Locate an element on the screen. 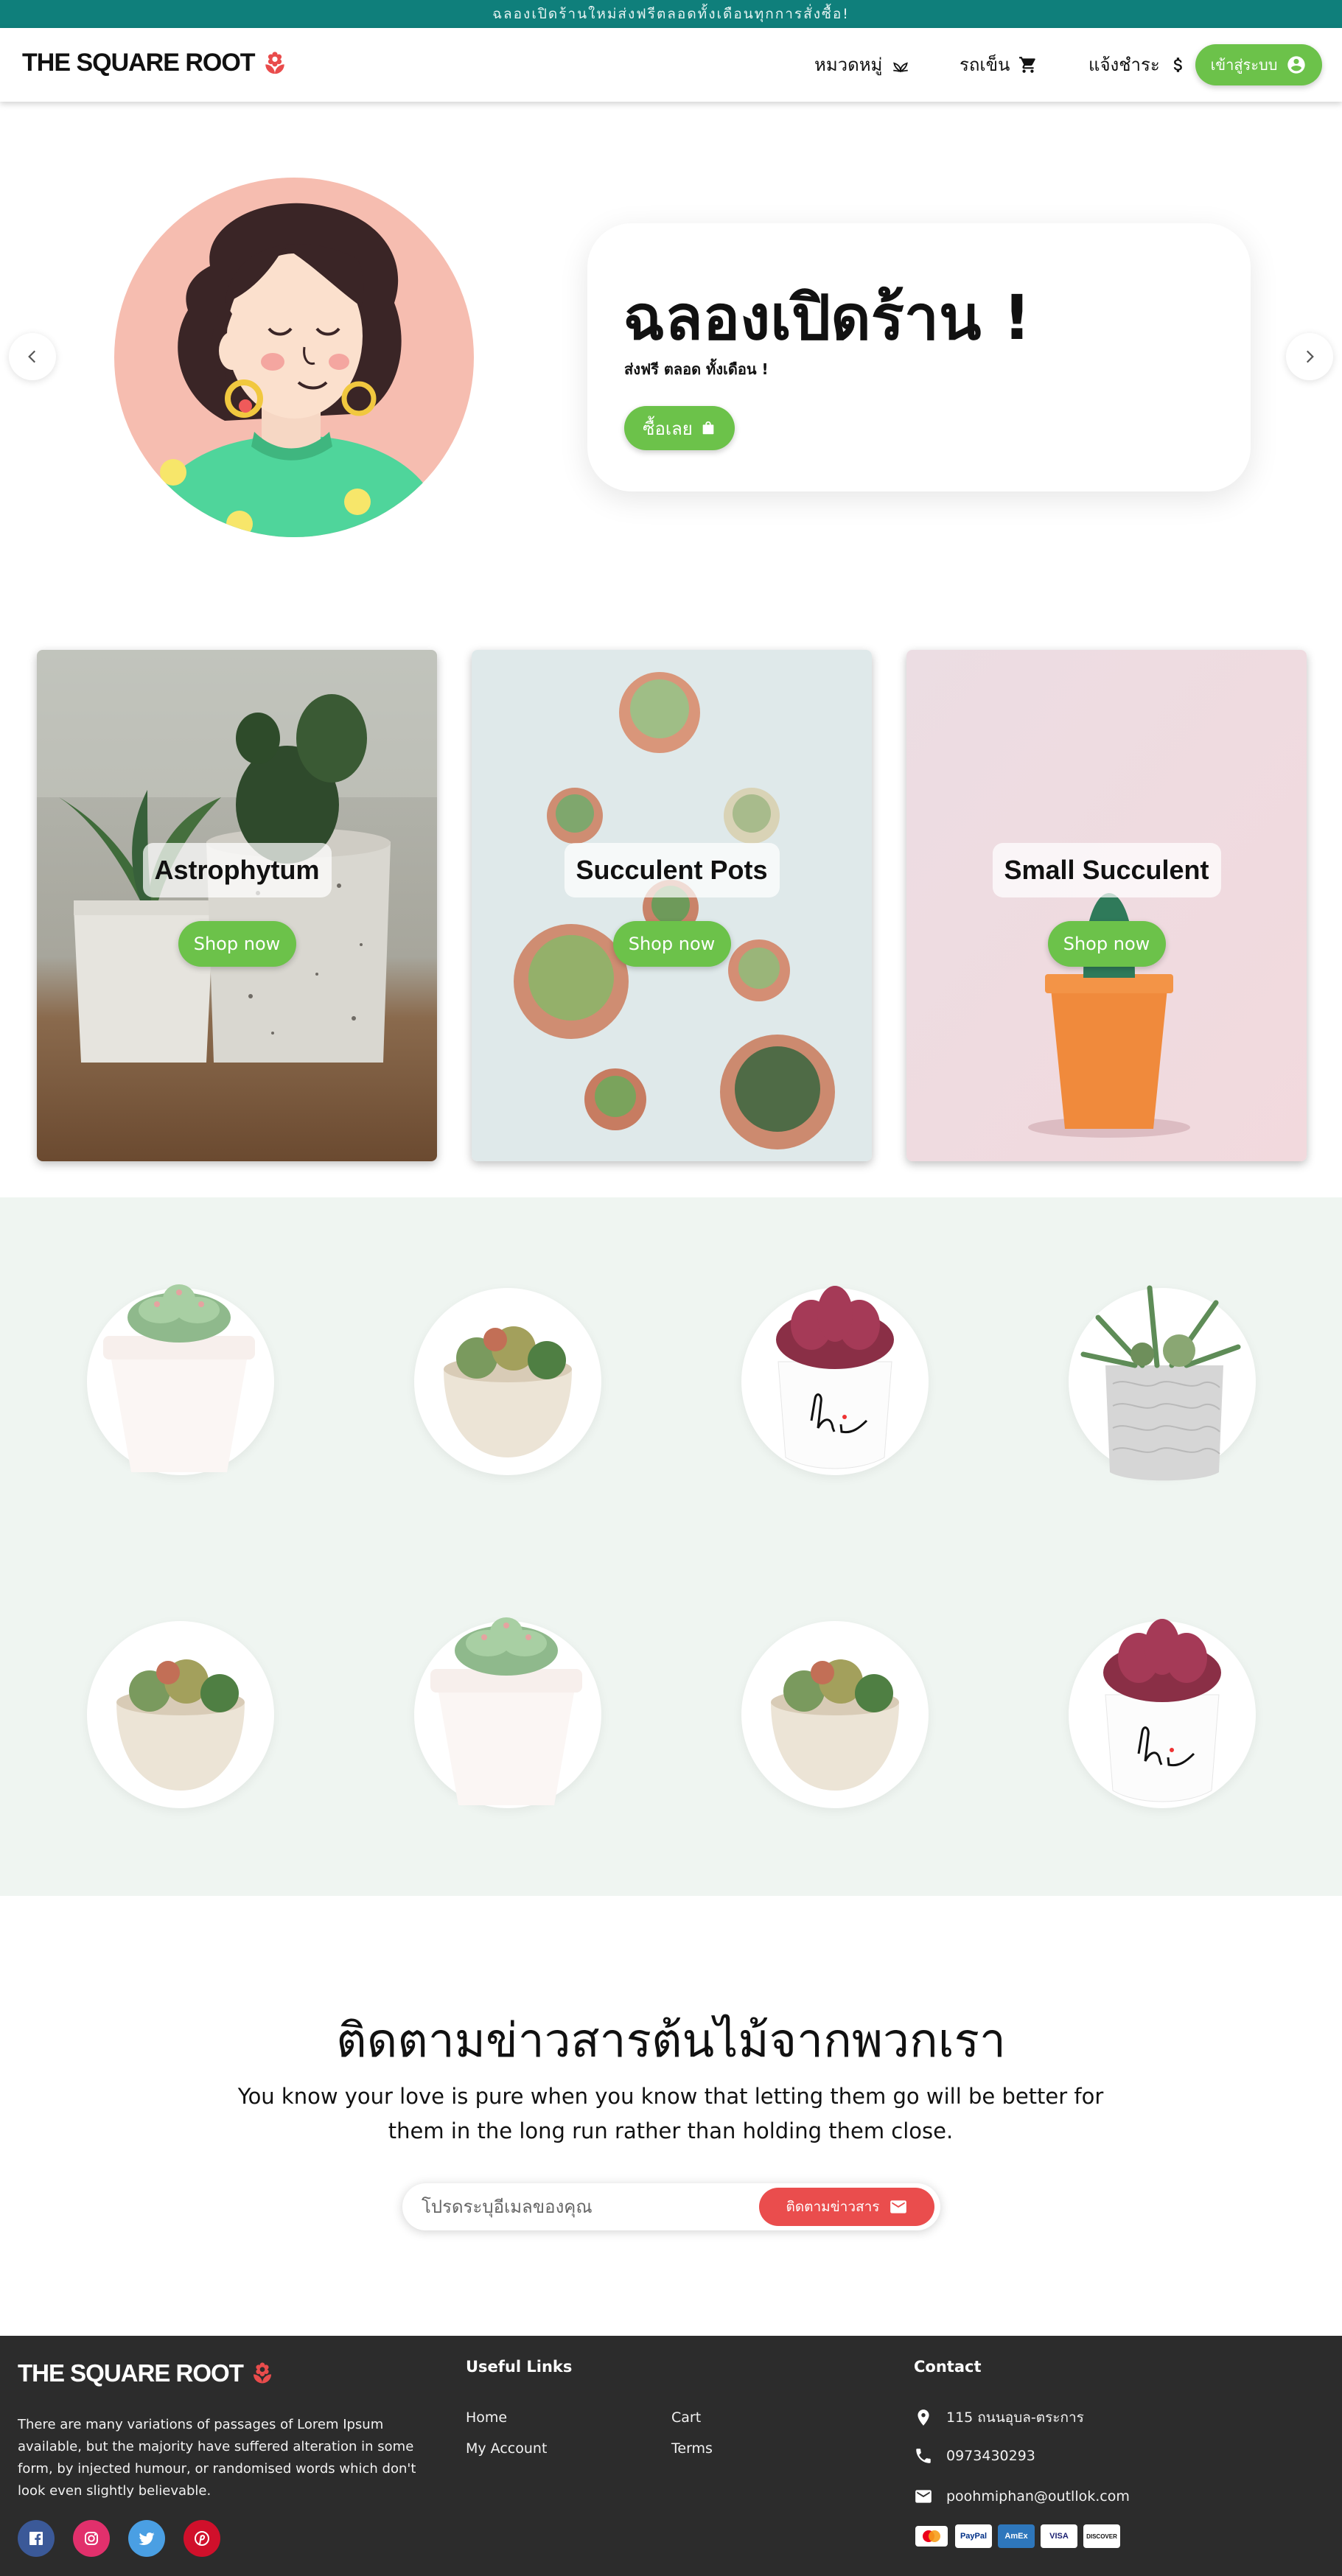 The image size is (1342, 2576). paypal-label: PayPal is located at coordinates (974, 2536).